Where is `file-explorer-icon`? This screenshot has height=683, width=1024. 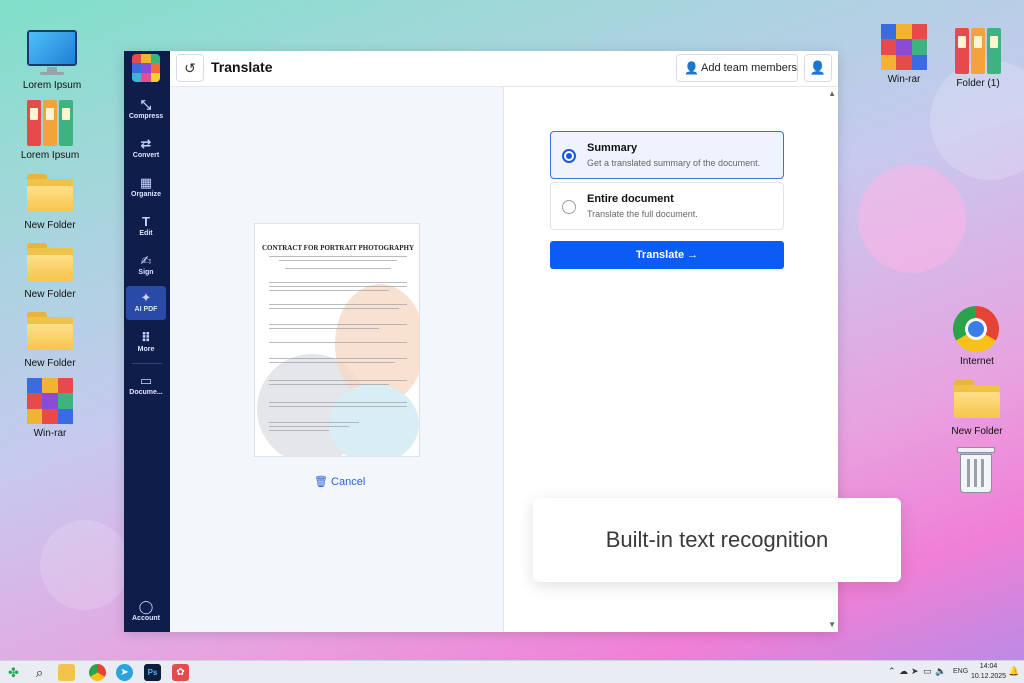
file-explorer-icon is located at coordinates (66, 672).